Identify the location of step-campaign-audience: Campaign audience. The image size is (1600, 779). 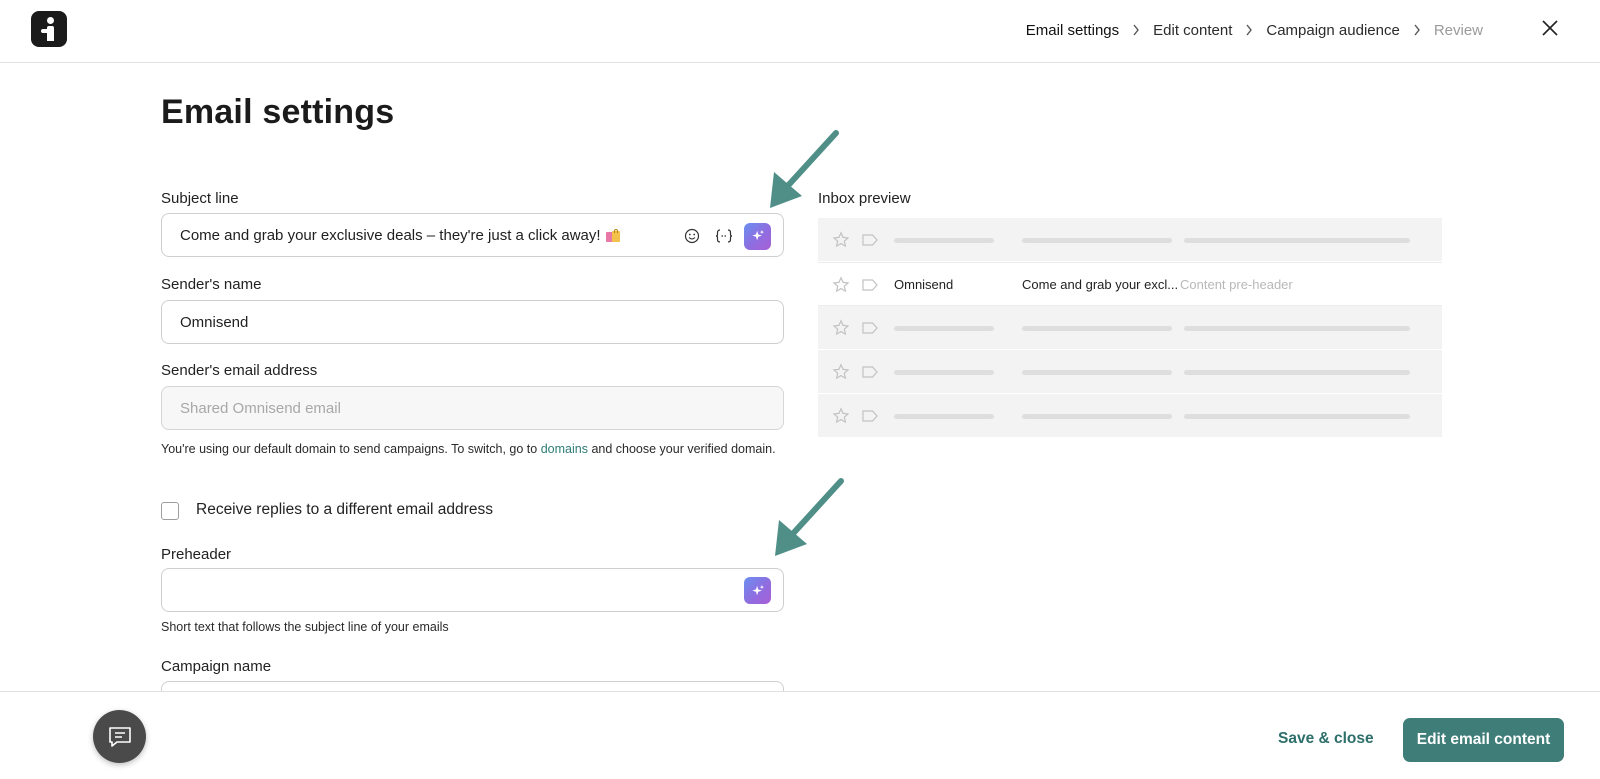
(1332, 30).